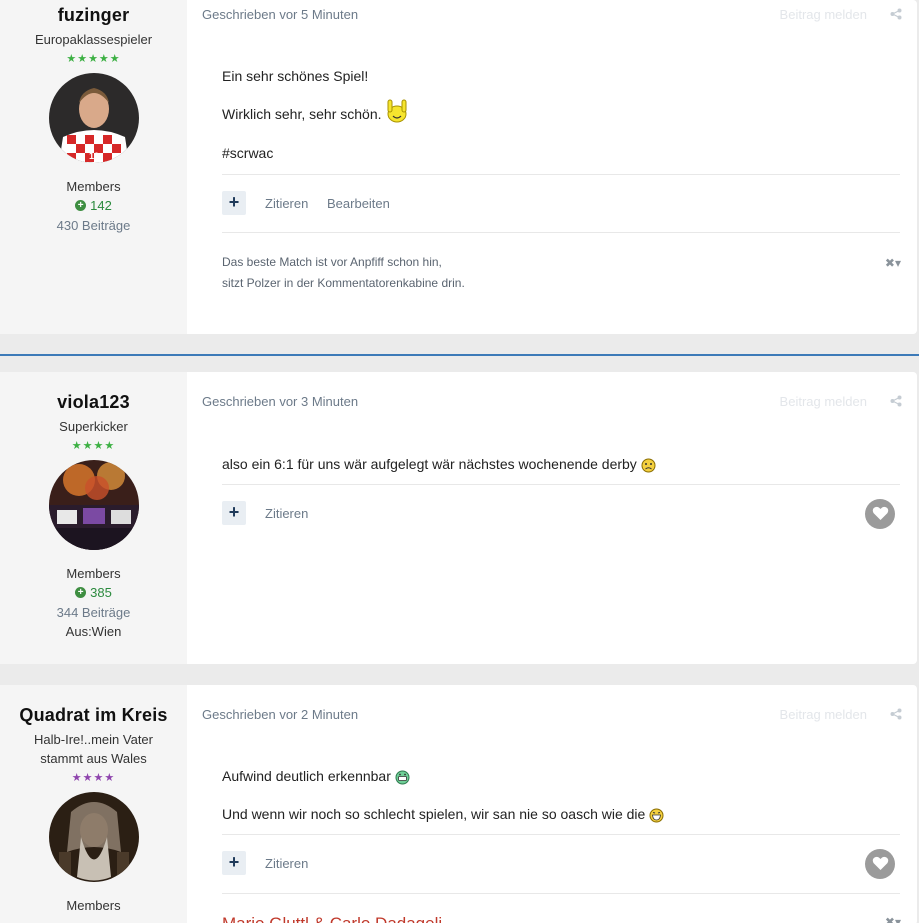  Describe the element at coordinates (93, 715) in the screenshot. I see `author-name: Quadrat im Kreis` at that location.